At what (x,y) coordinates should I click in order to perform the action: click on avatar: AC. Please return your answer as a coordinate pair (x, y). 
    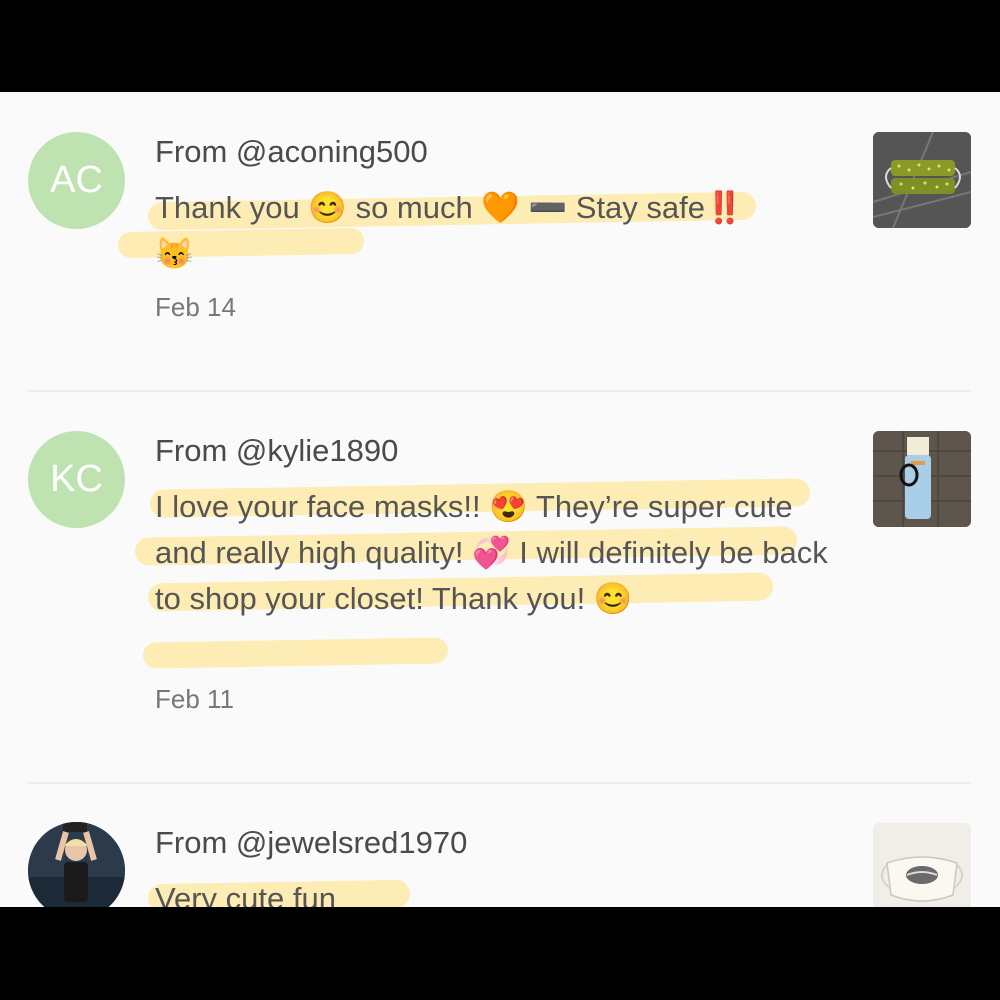
    Looking at the image, I should click on (76, 180).